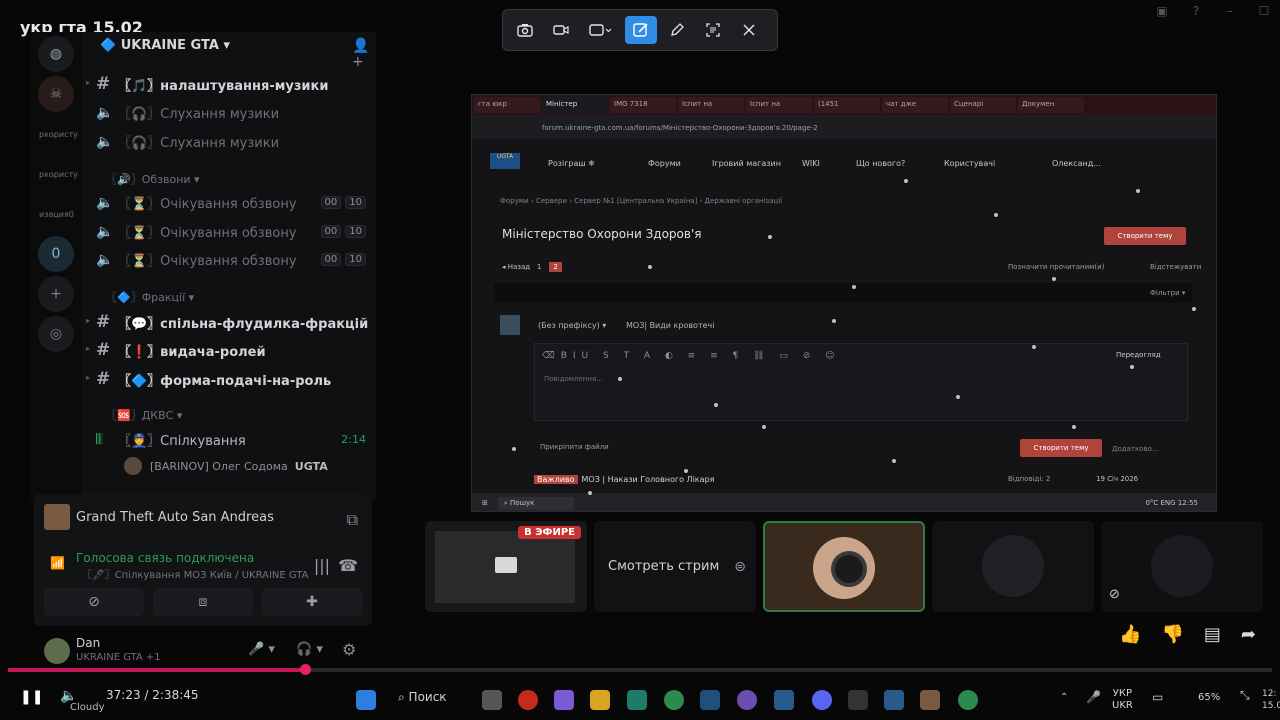 The width and height of the screenshot is (1280, 720). What do you see at coordinates (811, 163) in the screenshot?
I see `nav-item: WIKI` at bounding box center [811, 163].